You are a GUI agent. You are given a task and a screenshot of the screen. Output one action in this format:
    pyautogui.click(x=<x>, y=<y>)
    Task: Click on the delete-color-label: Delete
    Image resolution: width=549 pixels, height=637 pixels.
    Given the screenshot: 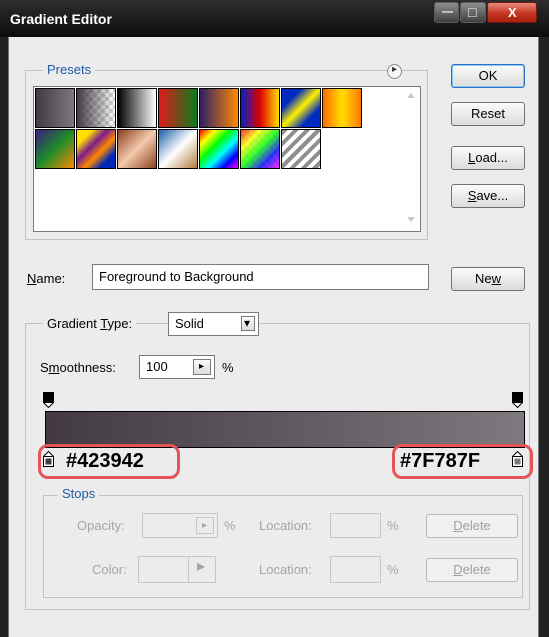 What is the action you would take?
    pyautogui.click(x=472, y=569)
    